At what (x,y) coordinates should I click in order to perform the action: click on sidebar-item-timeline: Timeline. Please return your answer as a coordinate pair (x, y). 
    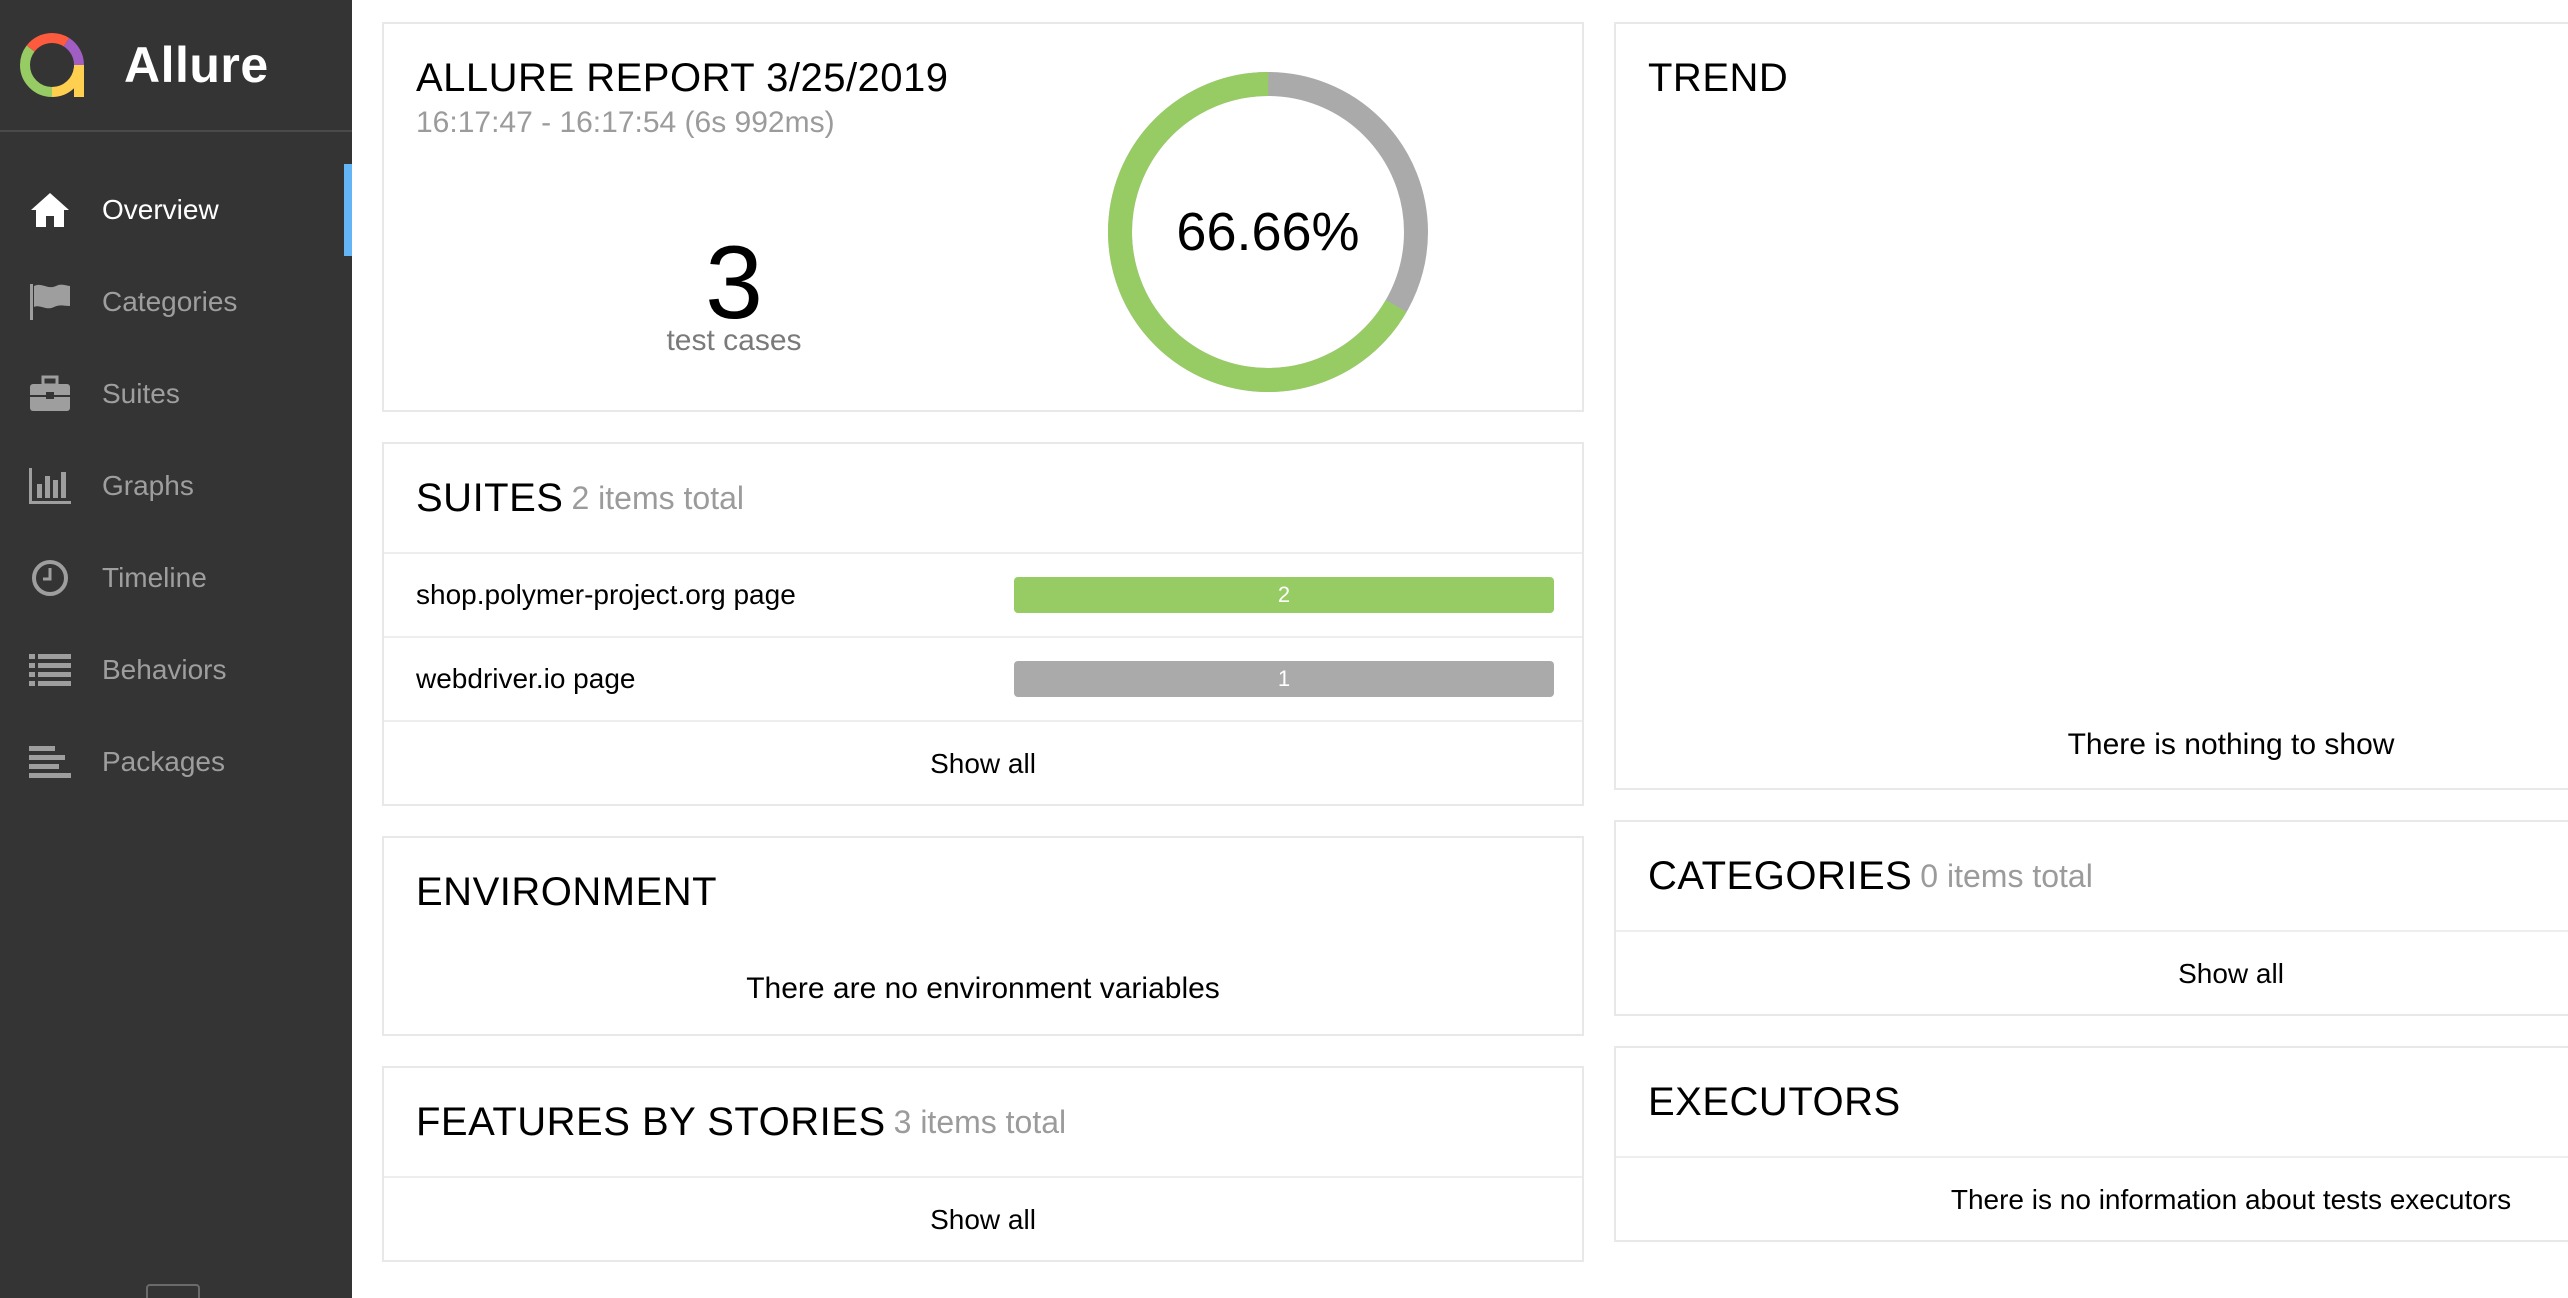
    Looking at the image, I should click on (176, 578).